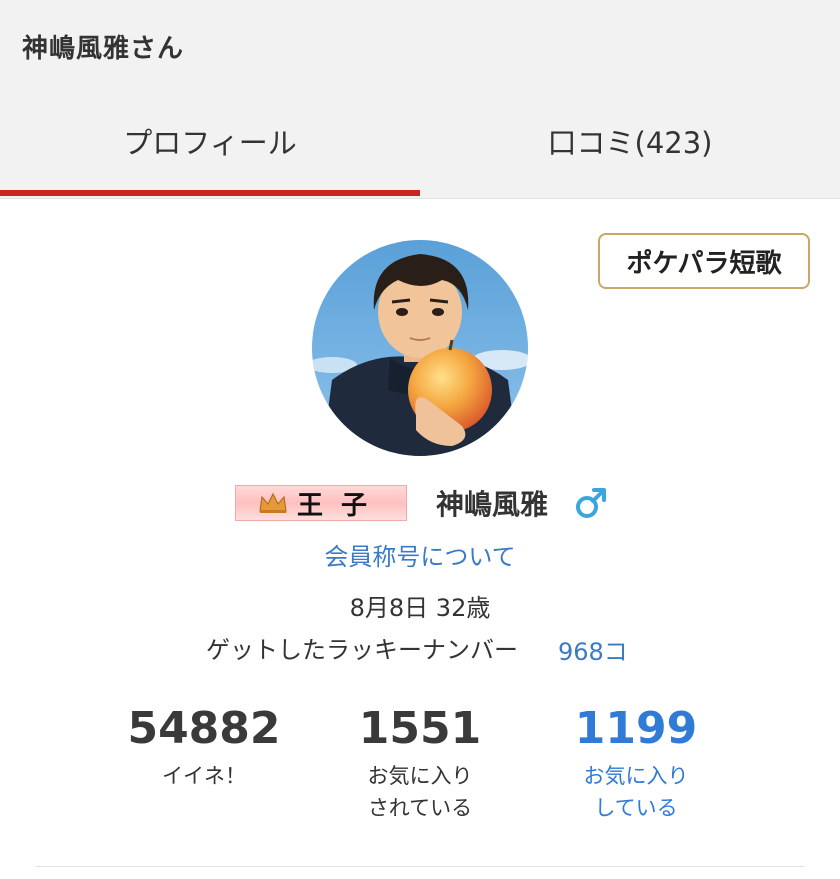  I want to click on divider, so click(420, 866).